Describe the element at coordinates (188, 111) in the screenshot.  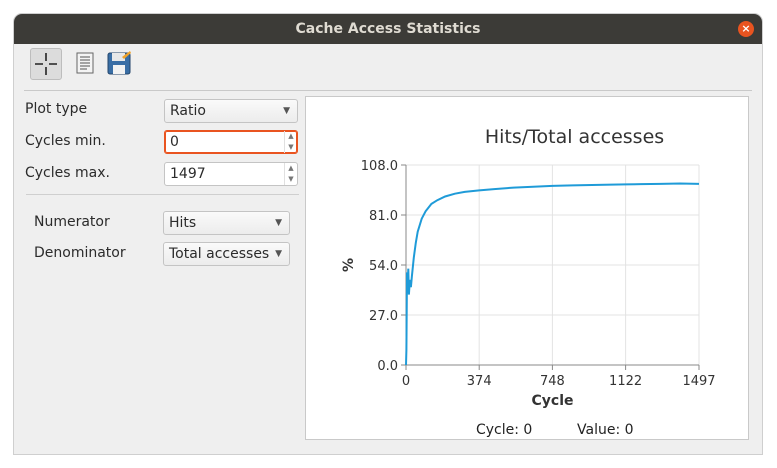
I see `plot-type-value: Ratio` at that location.